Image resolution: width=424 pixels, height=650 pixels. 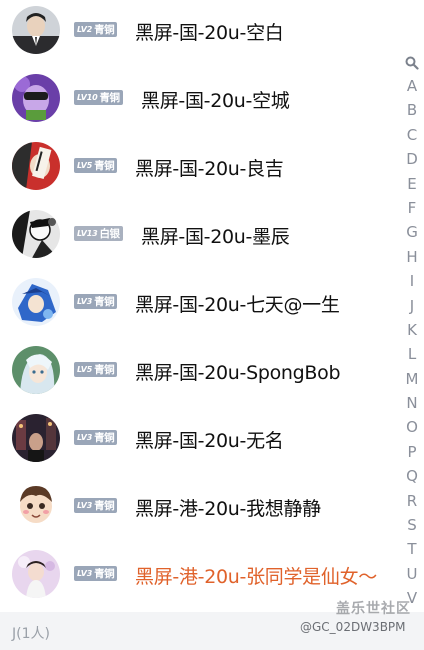 What do you see at coordinates (353, 627) in the screenshot?
I see `watermark-handle: @GC_02DW3BPM` at bounding box center [353, 627].